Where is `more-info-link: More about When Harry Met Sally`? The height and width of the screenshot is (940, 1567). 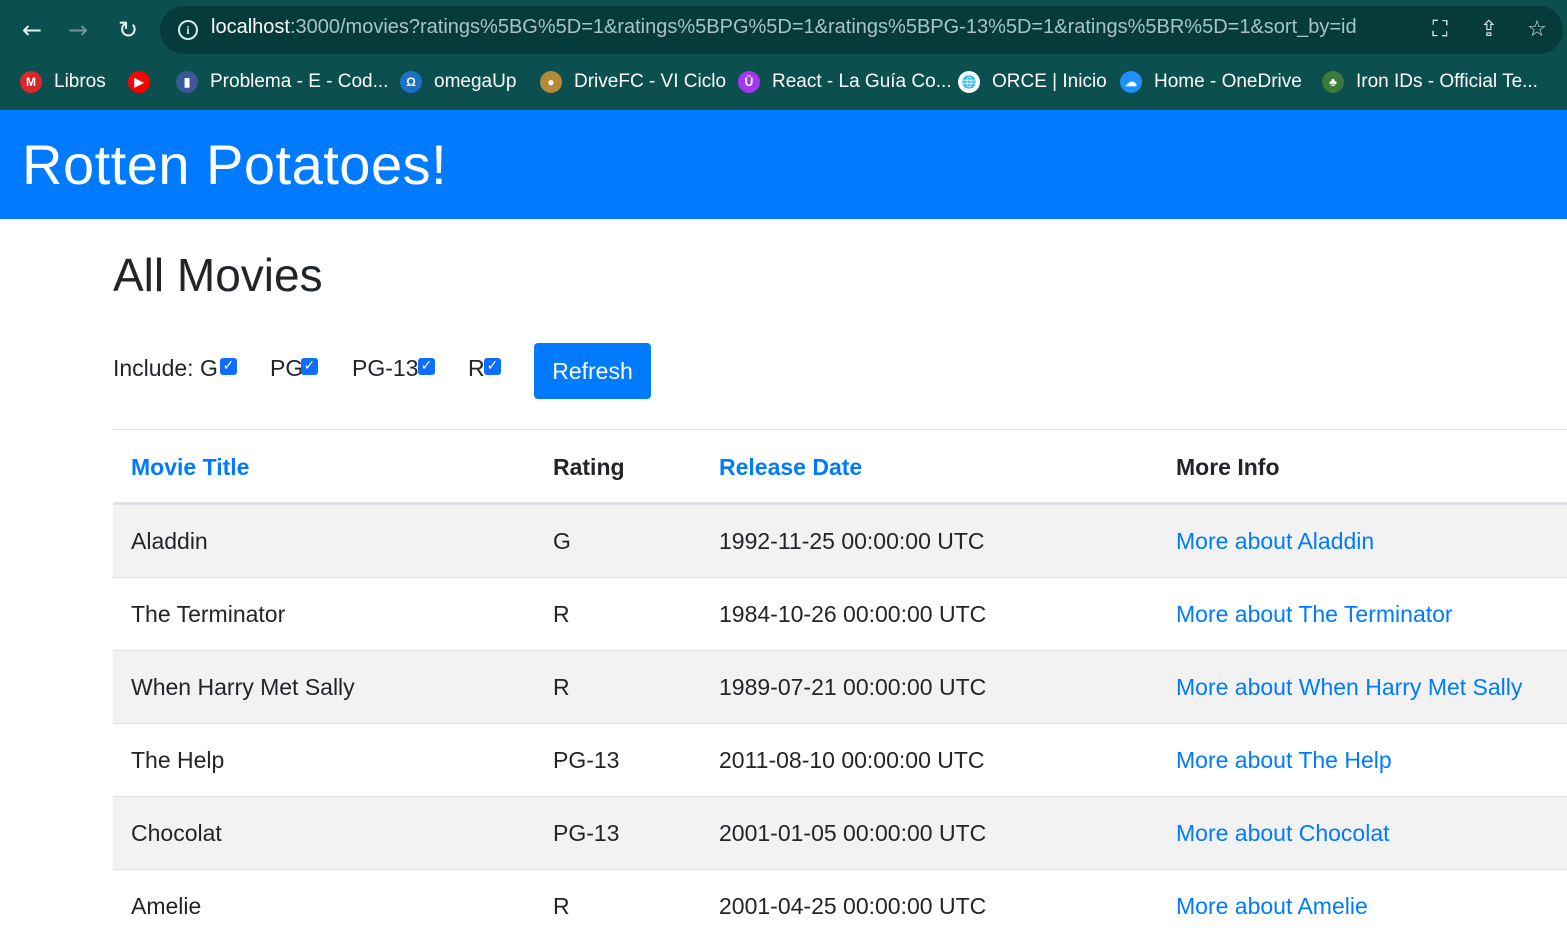
more-info-link: More about When Harry Met Sally is located at coordinates (1349, 687).